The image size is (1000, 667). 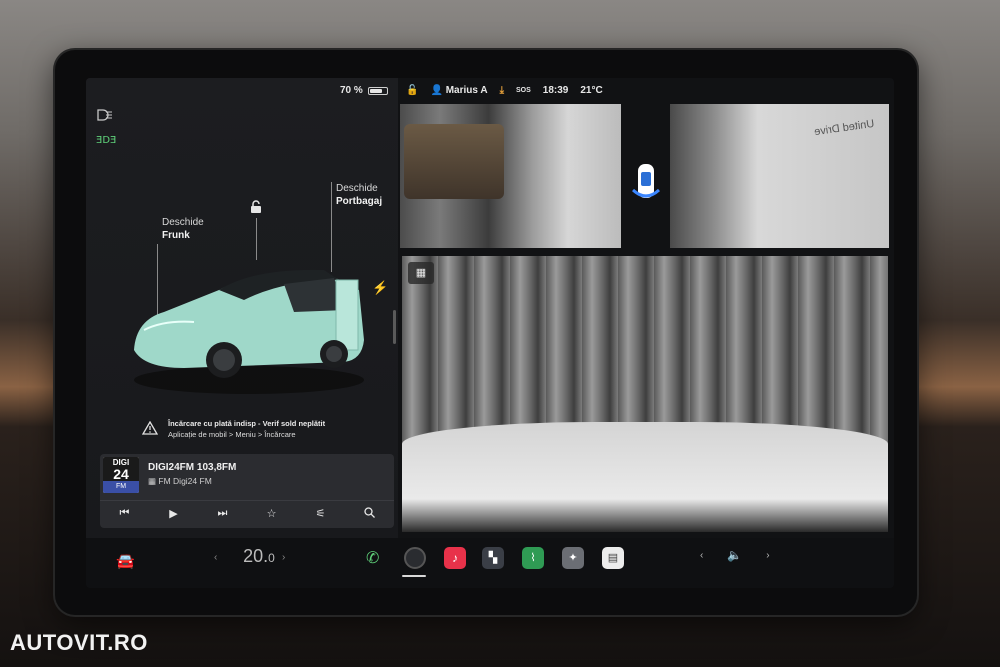 I want to click on car-topview-icon, so click(x=646, y=181).